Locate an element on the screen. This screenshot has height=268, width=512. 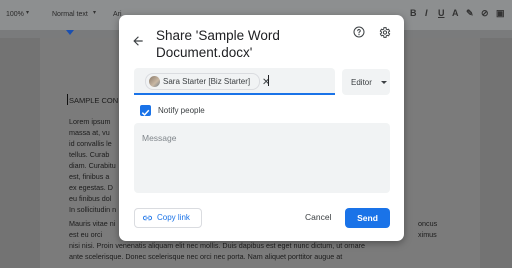
help-circle-icon is located at coordinates (359, 32).